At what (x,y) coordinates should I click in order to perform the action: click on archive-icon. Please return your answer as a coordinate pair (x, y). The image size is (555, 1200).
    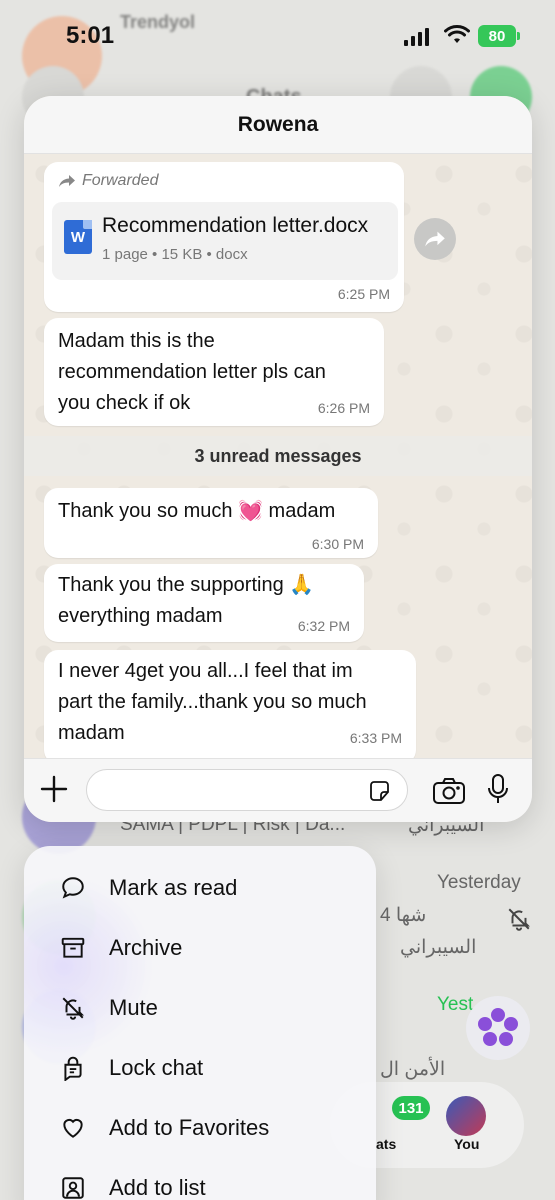
    Looking at the image, I should click on (73, 948).